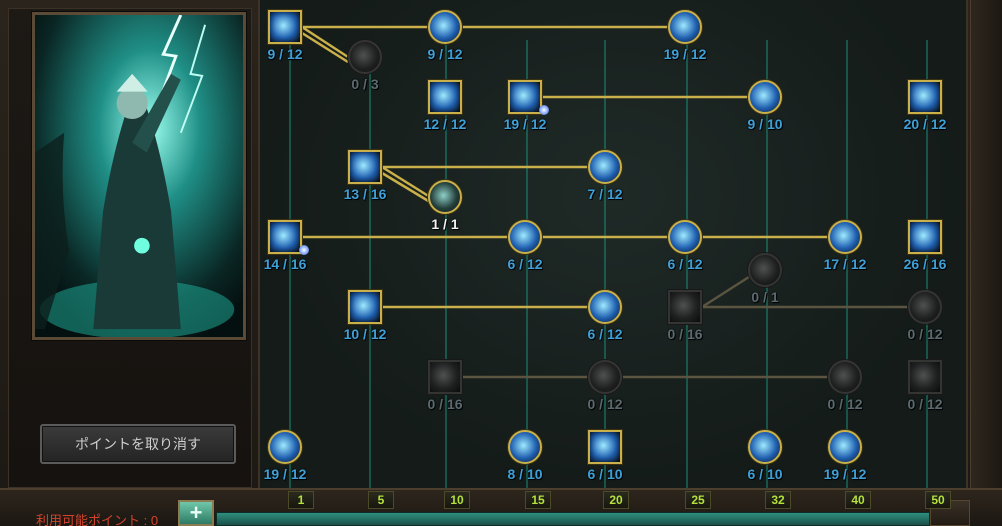  I want to click on snowflake-icon, so click(605, 307).